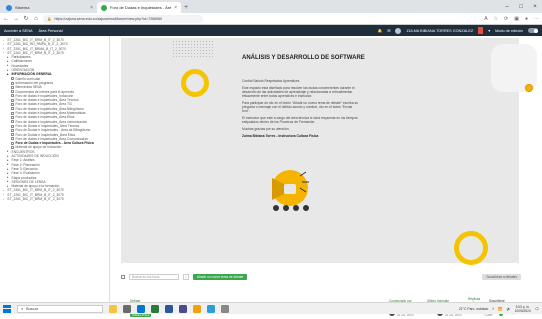 The height and width of the screenshot is (319, 542). What do you see at coordinates (60, 308) in the screenshot?
I see `taskbar-search: ⌕ Buscar` at bounding box center [60, 308].